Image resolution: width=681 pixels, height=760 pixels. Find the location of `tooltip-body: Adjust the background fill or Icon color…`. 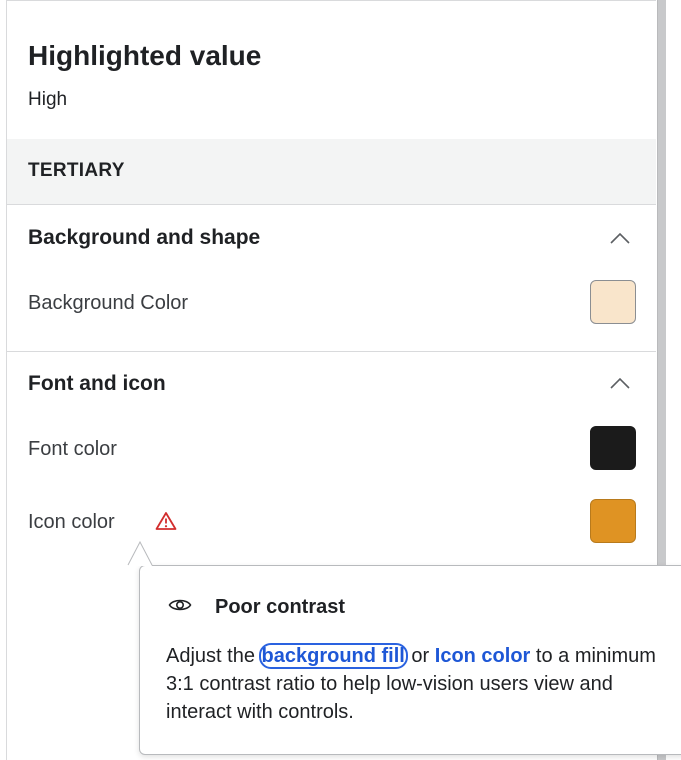

tooltip-body: Adjust the background fill or Icon color… is located at coordinates (416, 684).